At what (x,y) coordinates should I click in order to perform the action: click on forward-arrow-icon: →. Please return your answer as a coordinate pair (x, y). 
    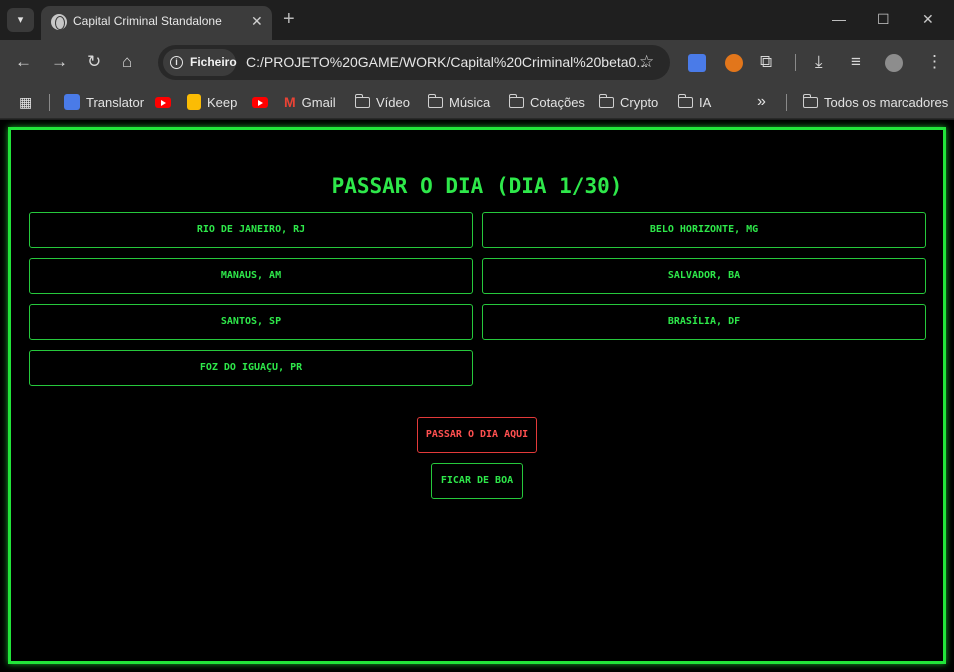
    Looking at the image, I should click on (59, 62).